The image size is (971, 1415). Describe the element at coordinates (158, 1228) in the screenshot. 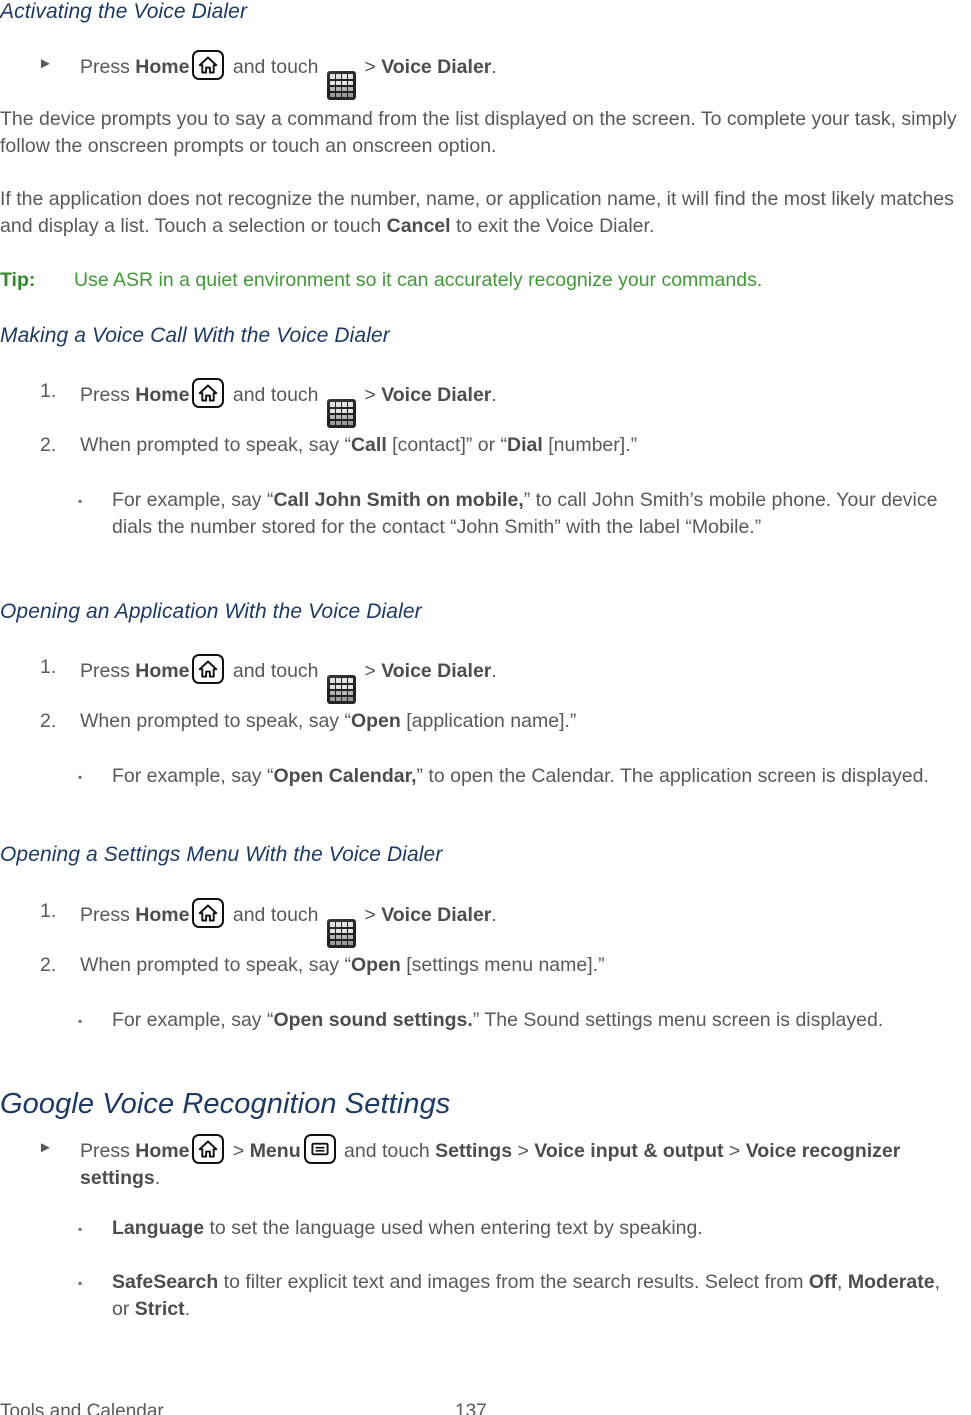

I see `bold-language-option: Language` at that location.